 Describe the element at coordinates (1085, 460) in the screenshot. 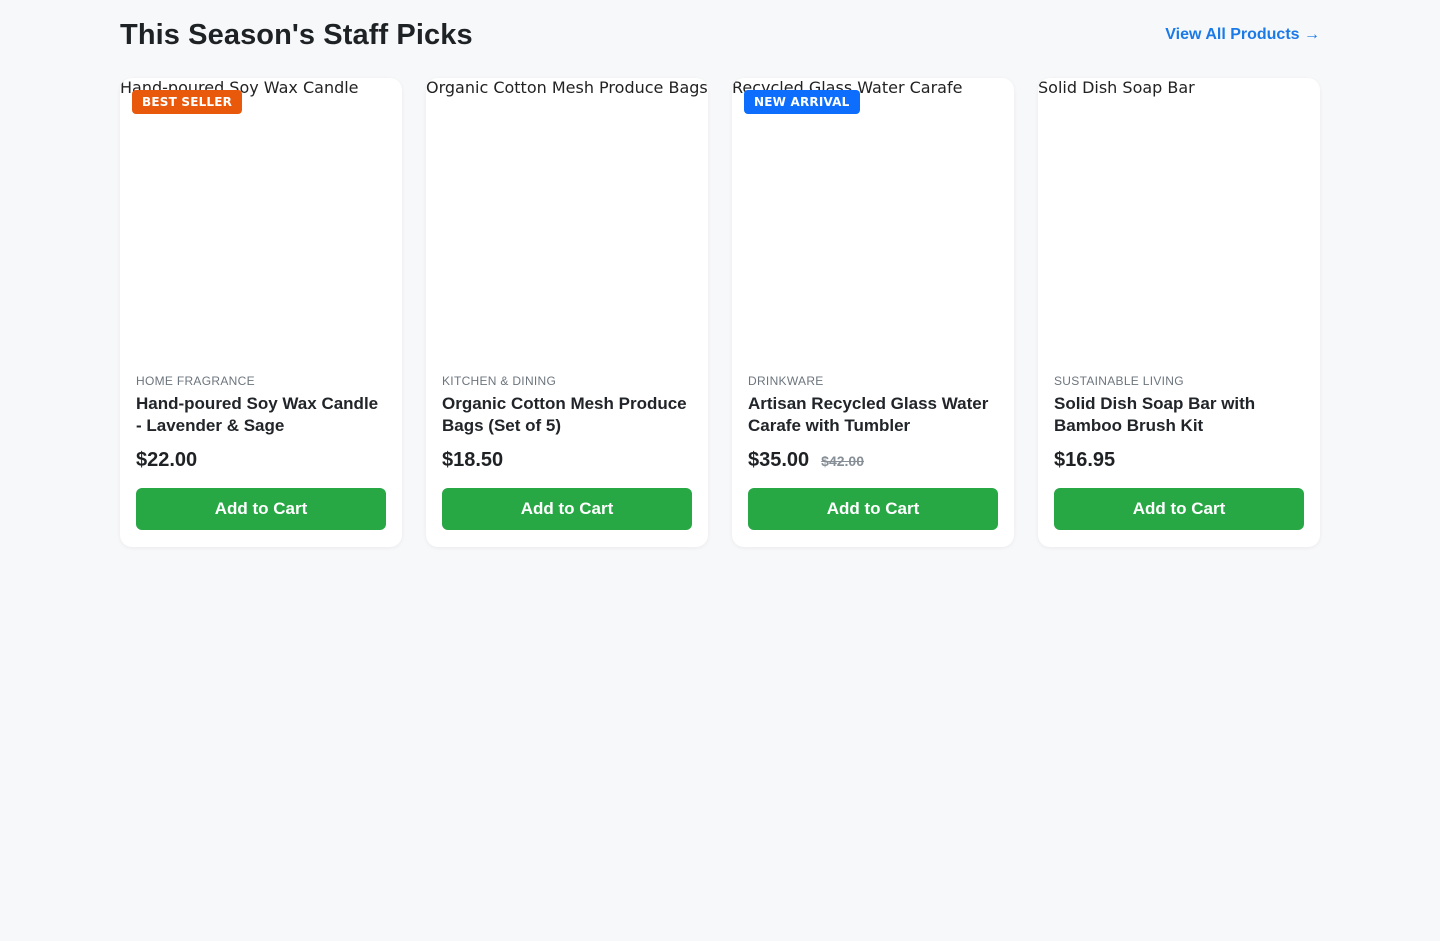

I see `product-price: $16.95` at that location.